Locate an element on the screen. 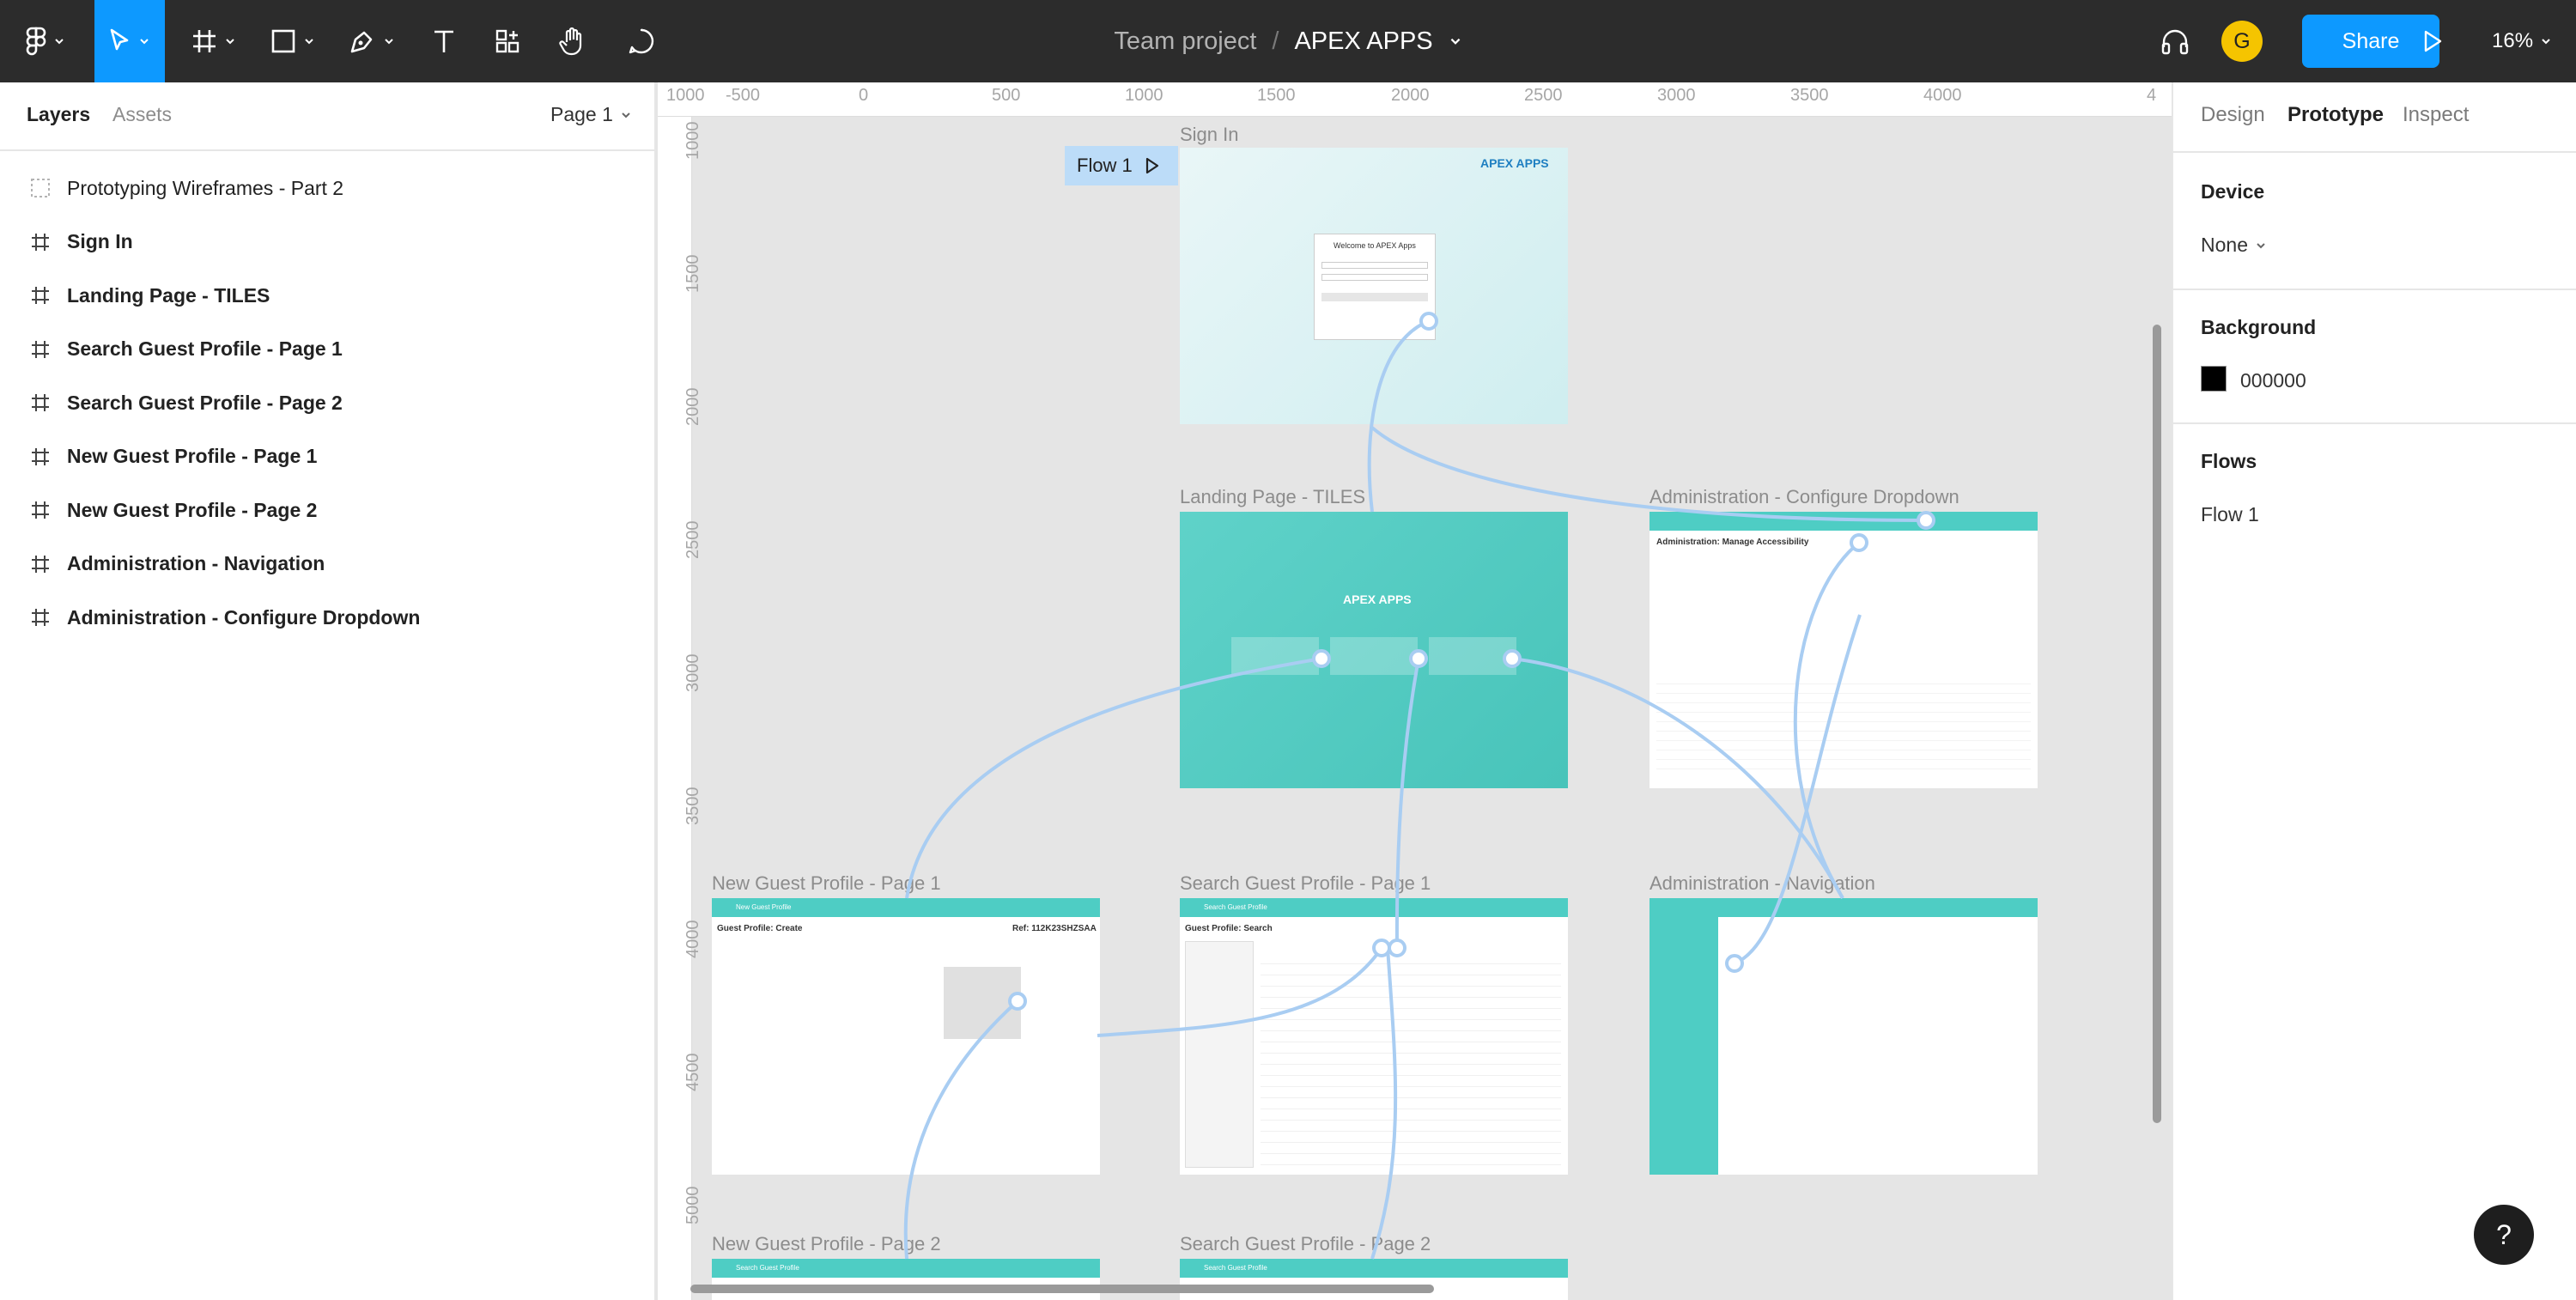  connector-landing-search is located at coordinates (1407, 804).